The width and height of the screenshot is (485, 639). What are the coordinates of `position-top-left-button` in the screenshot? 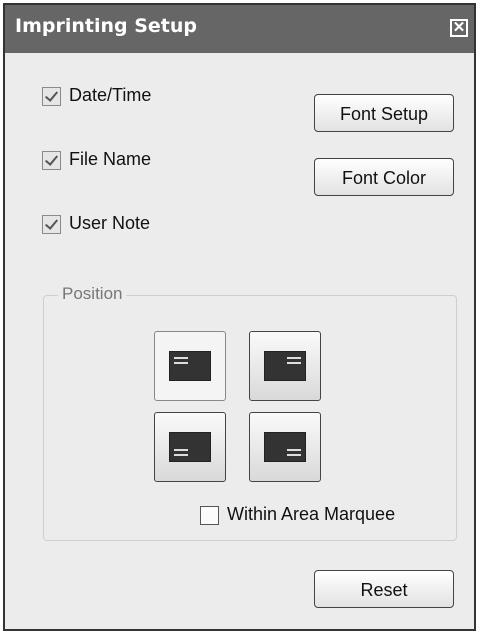 It's located at (190, 366).